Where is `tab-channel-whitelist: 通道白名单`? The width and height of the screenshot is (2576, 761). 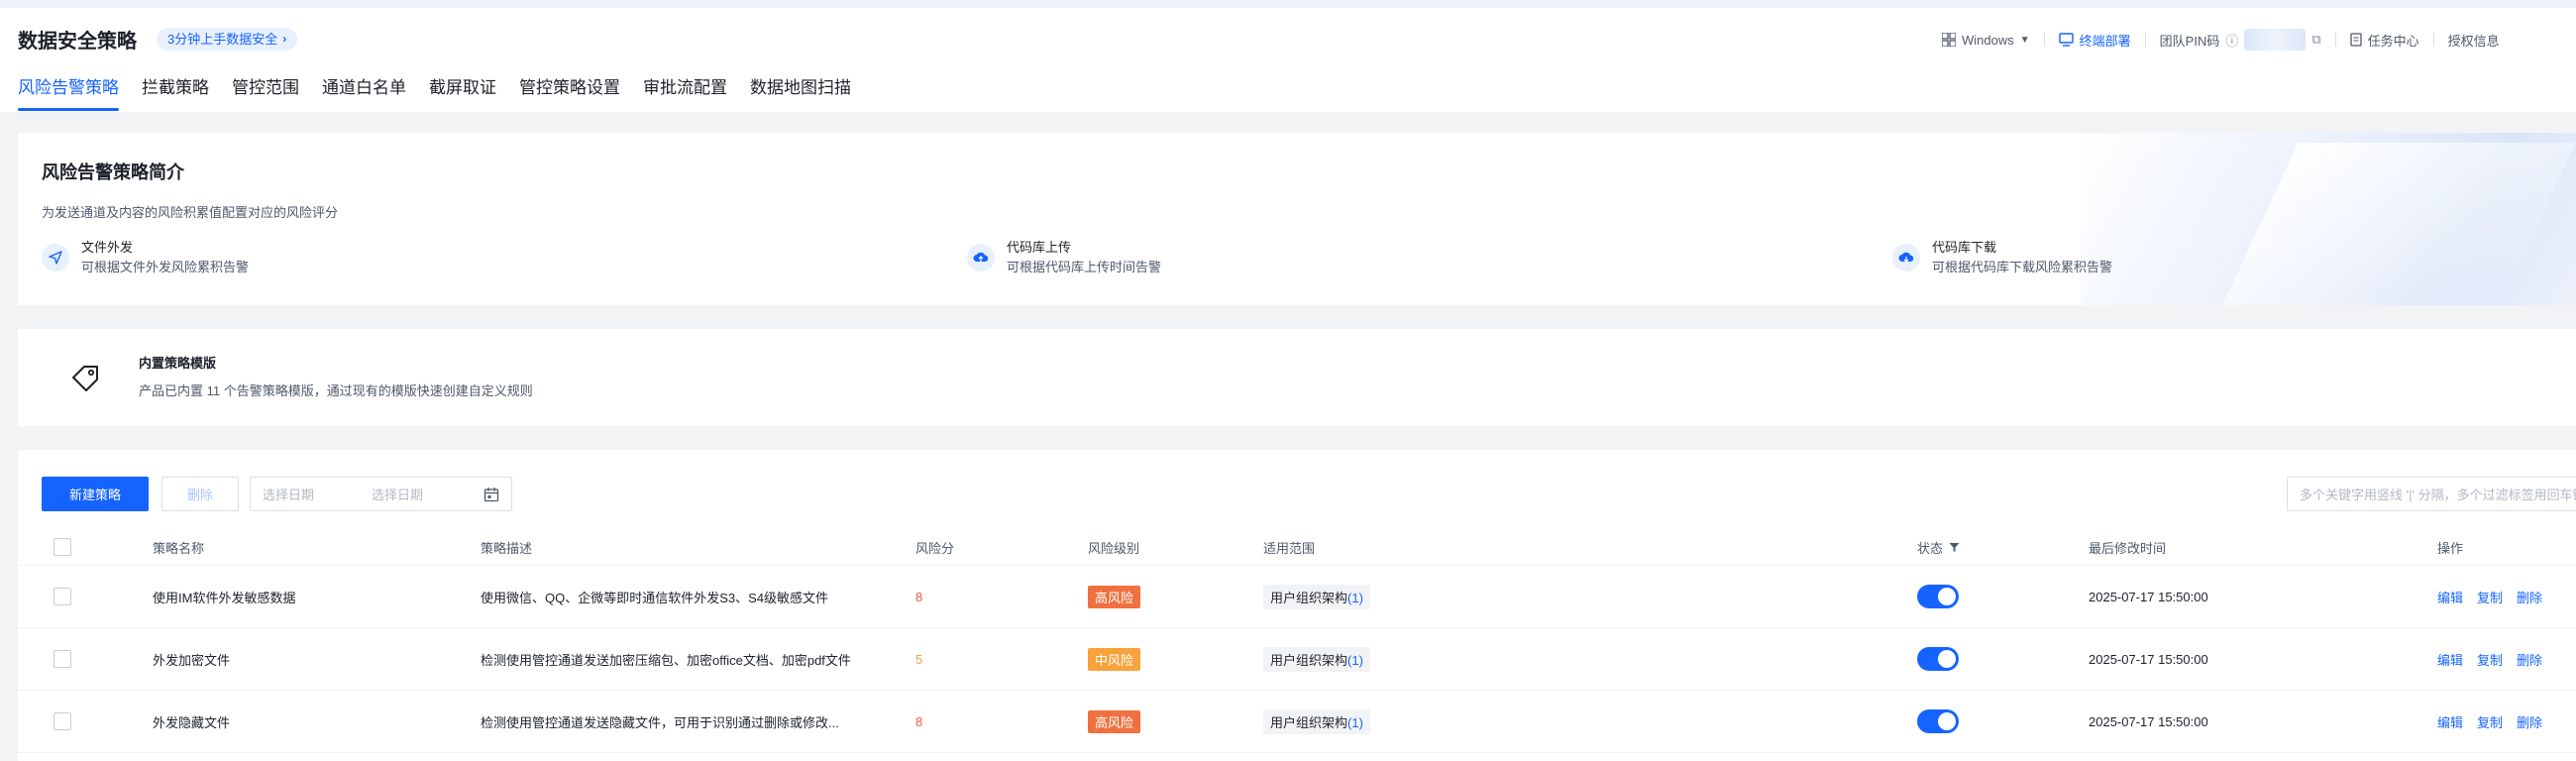 tab-channel-whitelist: 通道白名单 is located at coordinates (364, 93).